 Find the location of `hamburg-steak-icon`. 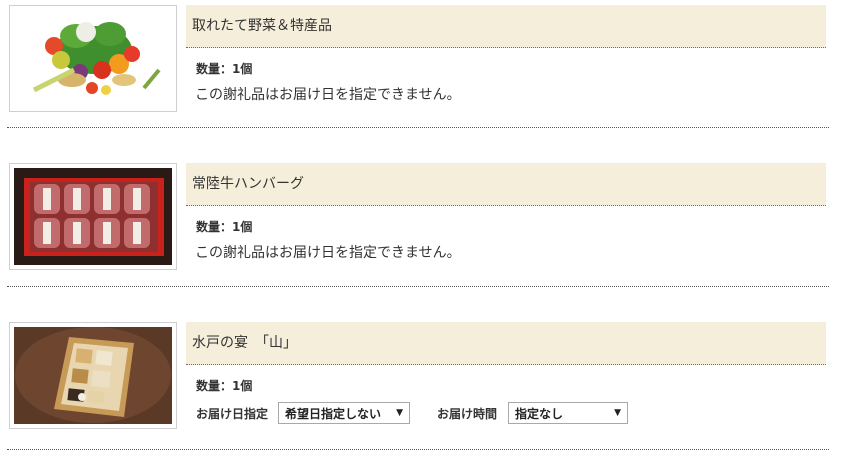

hamburg-steak-icon is located at coordinates (93, 216).